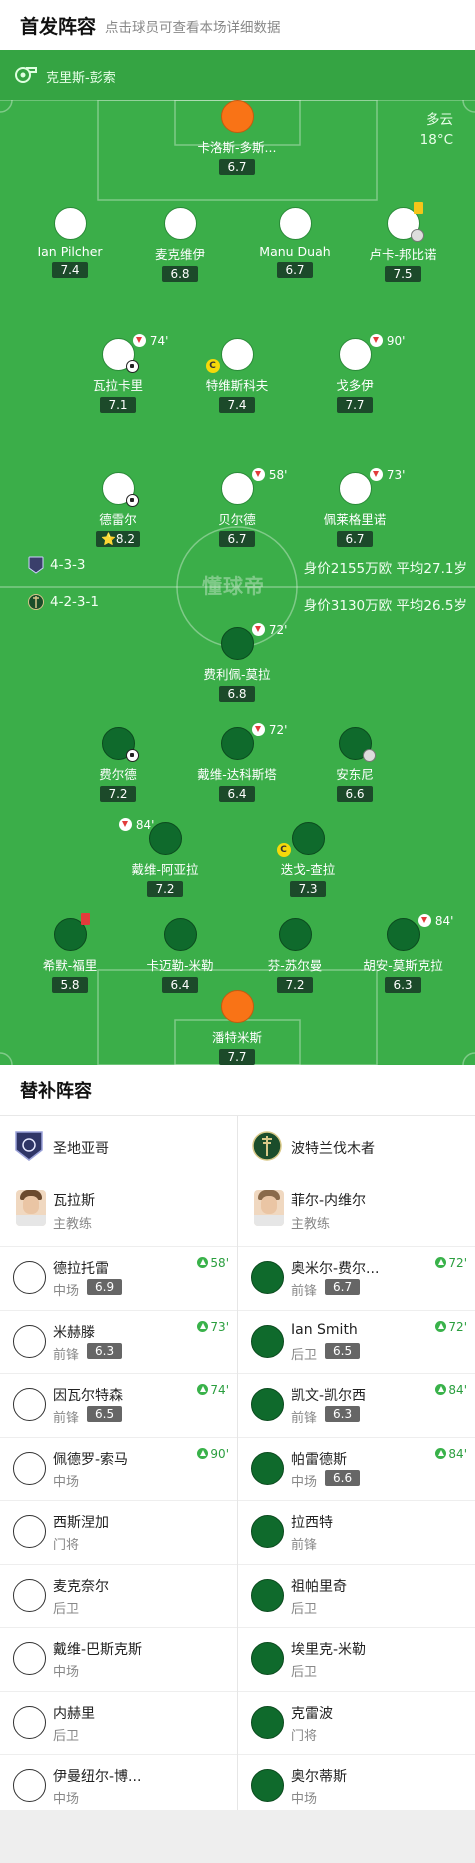  What do you see at coordinates (295, 955) in the screenshot?
I see `player-defender-away: 芬-苏尔曼 7.2` at bounding box center [295, 955].